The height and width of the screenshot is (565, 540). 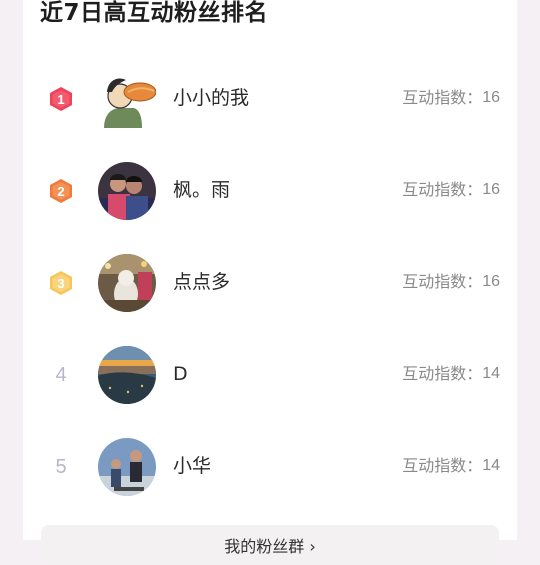 What do you see at coordinates (211, 98) in the screenshot?
I see `fan-name: 小小的我` at bounding box center [211, 98].